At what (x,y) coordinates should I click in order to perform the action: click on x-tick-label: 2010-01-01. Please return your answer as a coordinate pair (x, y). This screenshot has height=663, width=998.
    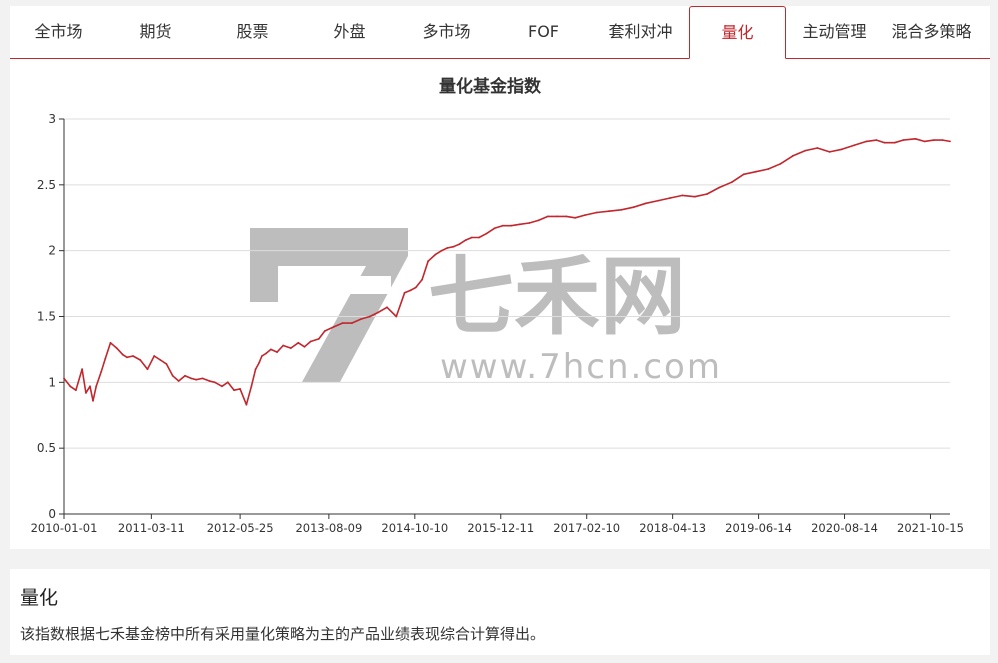
    Looking at the image, I should click on (64, 528).